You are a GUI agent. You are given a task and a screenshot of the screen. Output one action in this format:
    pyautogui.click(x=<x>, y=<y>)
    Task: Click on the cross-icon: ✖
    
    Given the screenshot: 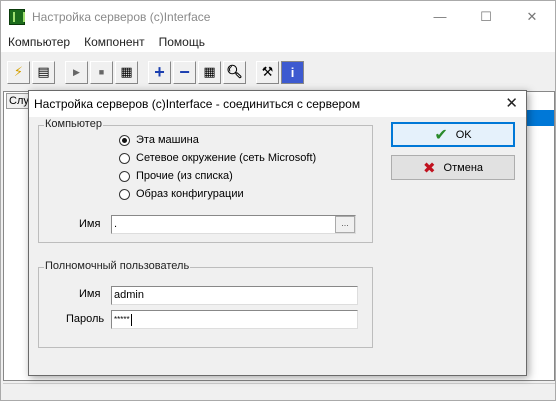 What is the action you would take?
    pyautogui.click(x=429, y=168)
    